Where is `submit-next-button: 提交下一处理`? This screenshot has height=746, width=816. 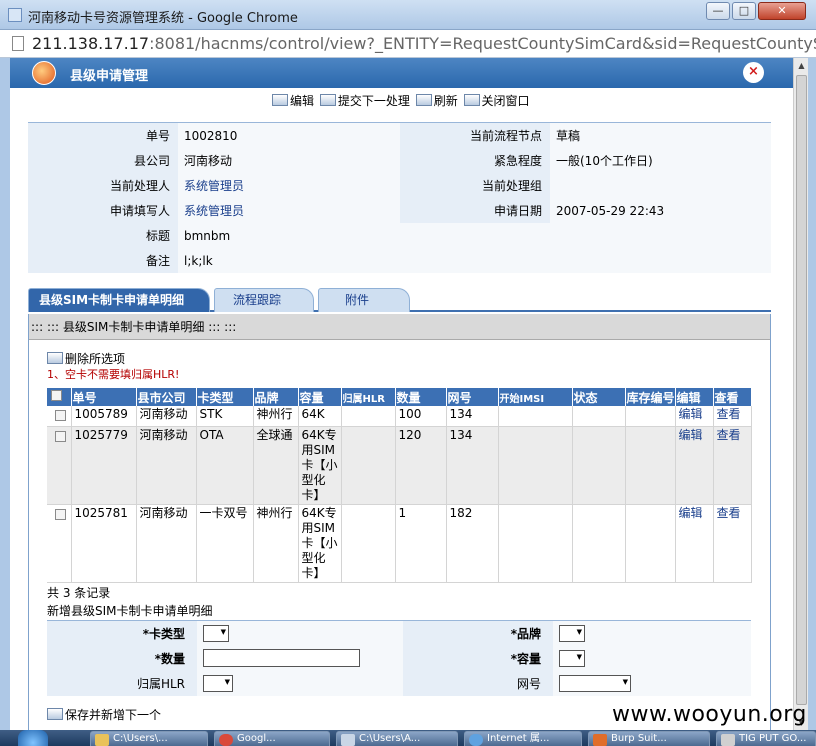 submit-next-button: 提交下一处理 is located at coordinates (364, 100).